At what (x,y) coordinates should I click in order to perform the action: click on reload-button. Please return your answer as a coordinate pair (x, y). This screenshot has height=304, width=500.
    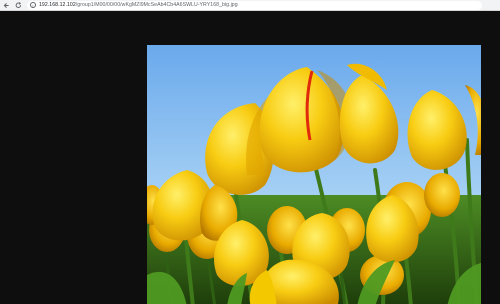
    Looking at the image, I should click on (18, 5).